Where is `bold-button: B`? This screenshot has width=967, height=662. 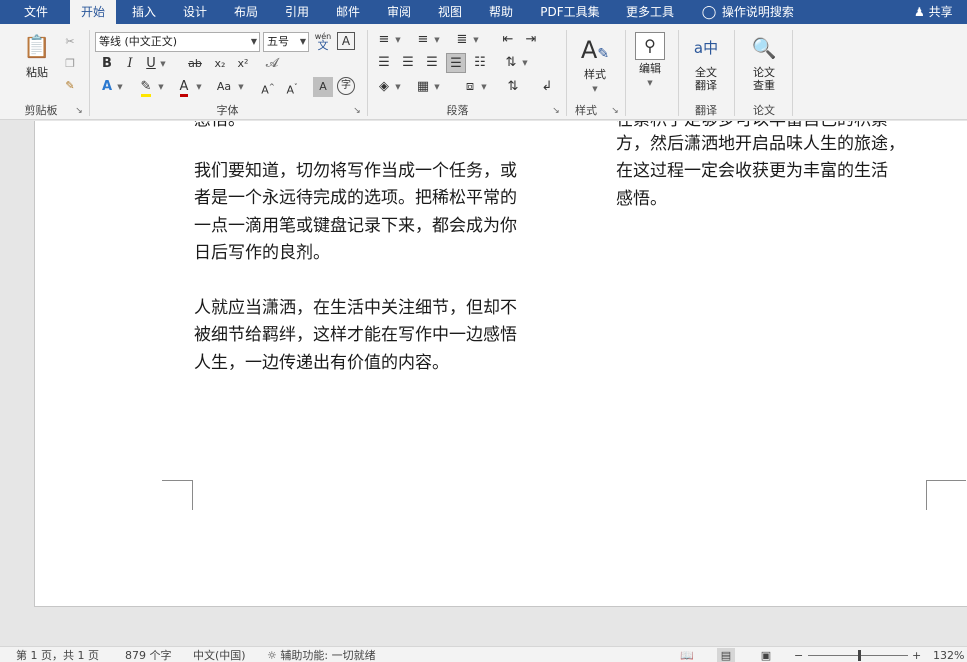 bold-button: B is located at coordinates (107, 64).